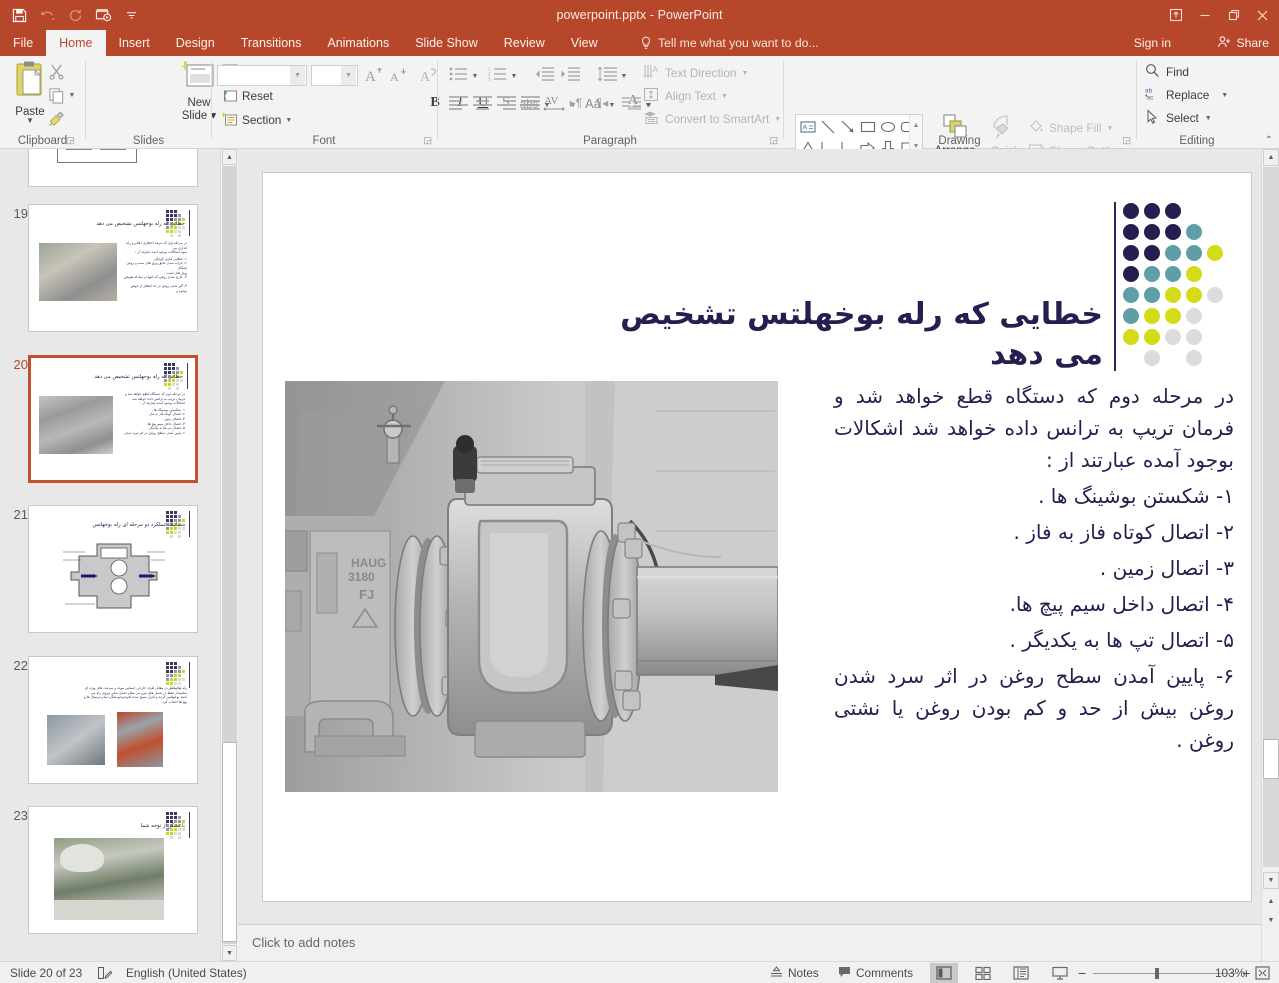 The width and height of the screenshot is (1279, 983). I want to click on tab-view: View, so click(584, 43).